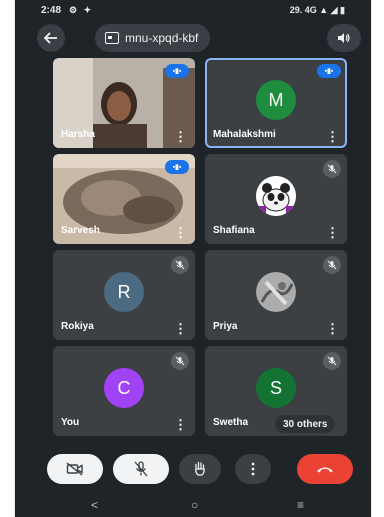 The width and height of the screenshot is (384, 517). What do you see at coordinates (124, 388) in the screenshot?
I see `avatar: C` at bounding box center [124, 388].